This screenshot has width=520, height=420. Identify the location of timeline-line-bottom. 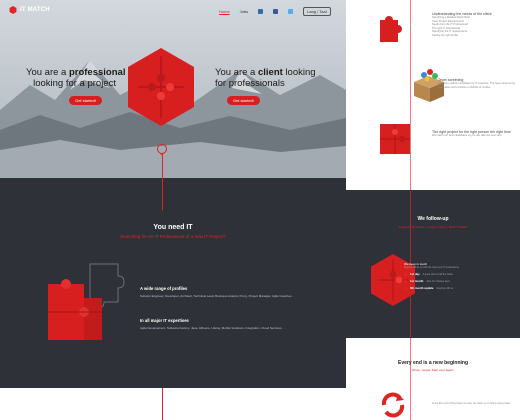
(162, 404).